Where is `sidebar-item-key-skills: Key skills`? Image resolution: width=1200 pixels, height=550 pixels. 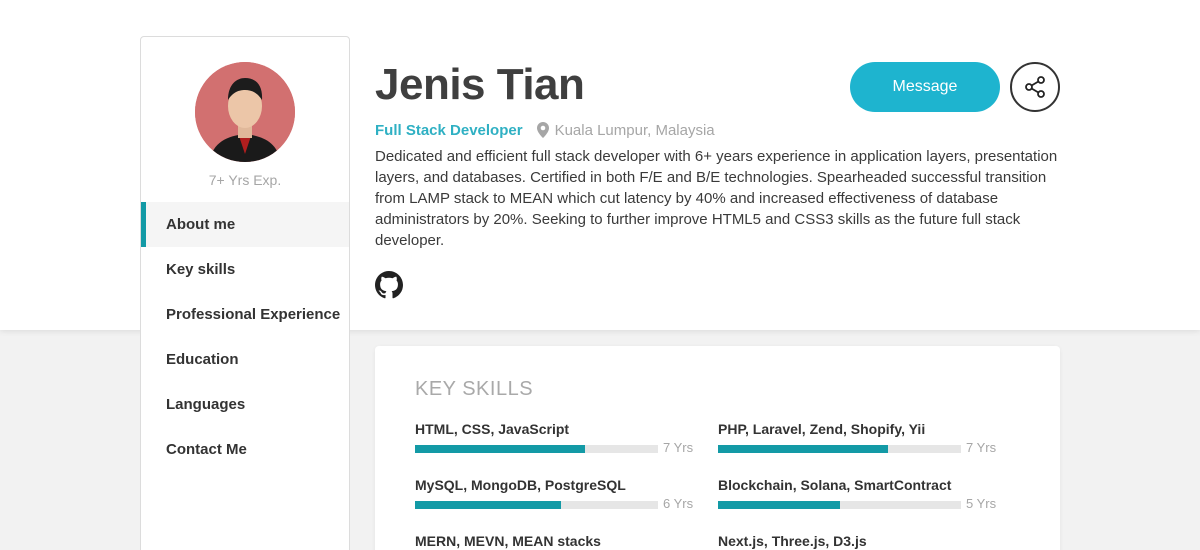
sidebar-item-key-skills: Key skills is located at coordinates (245, 269).